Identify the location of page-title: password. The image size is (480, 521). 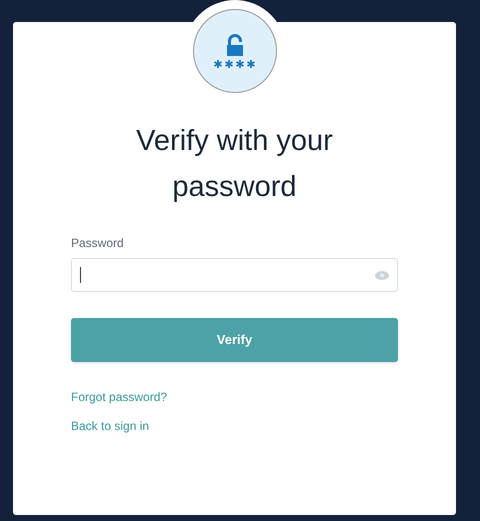
(234, 187).